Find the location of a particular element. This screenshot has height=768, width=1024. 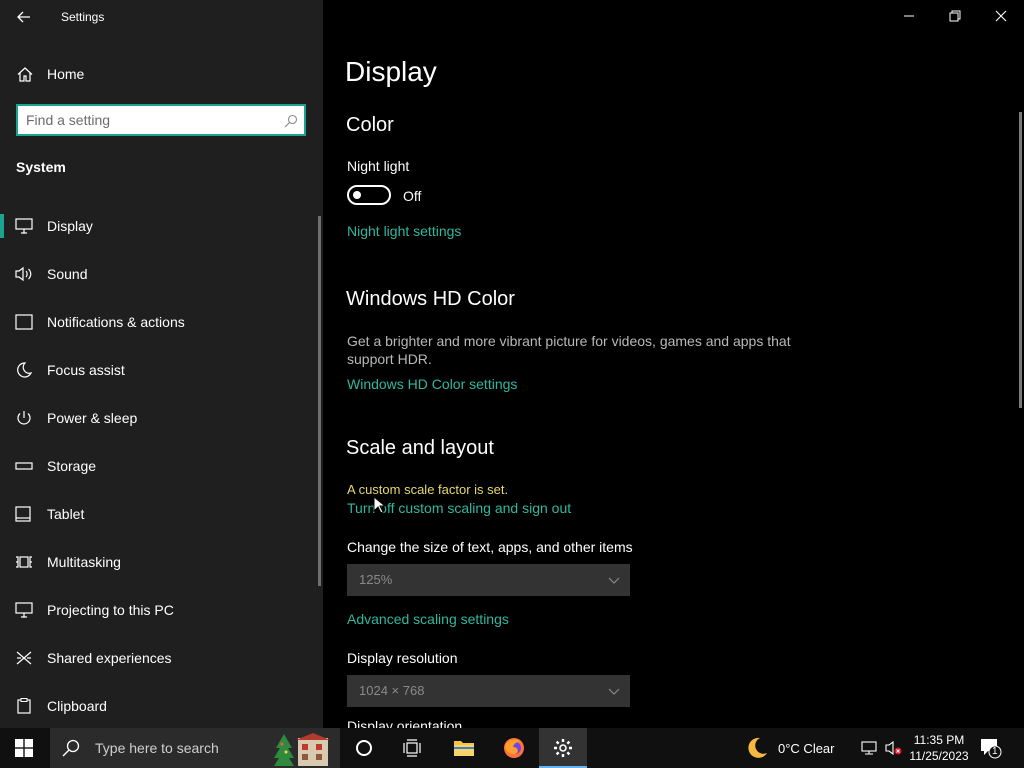

task-view-button is located at coordinates (412, 748).